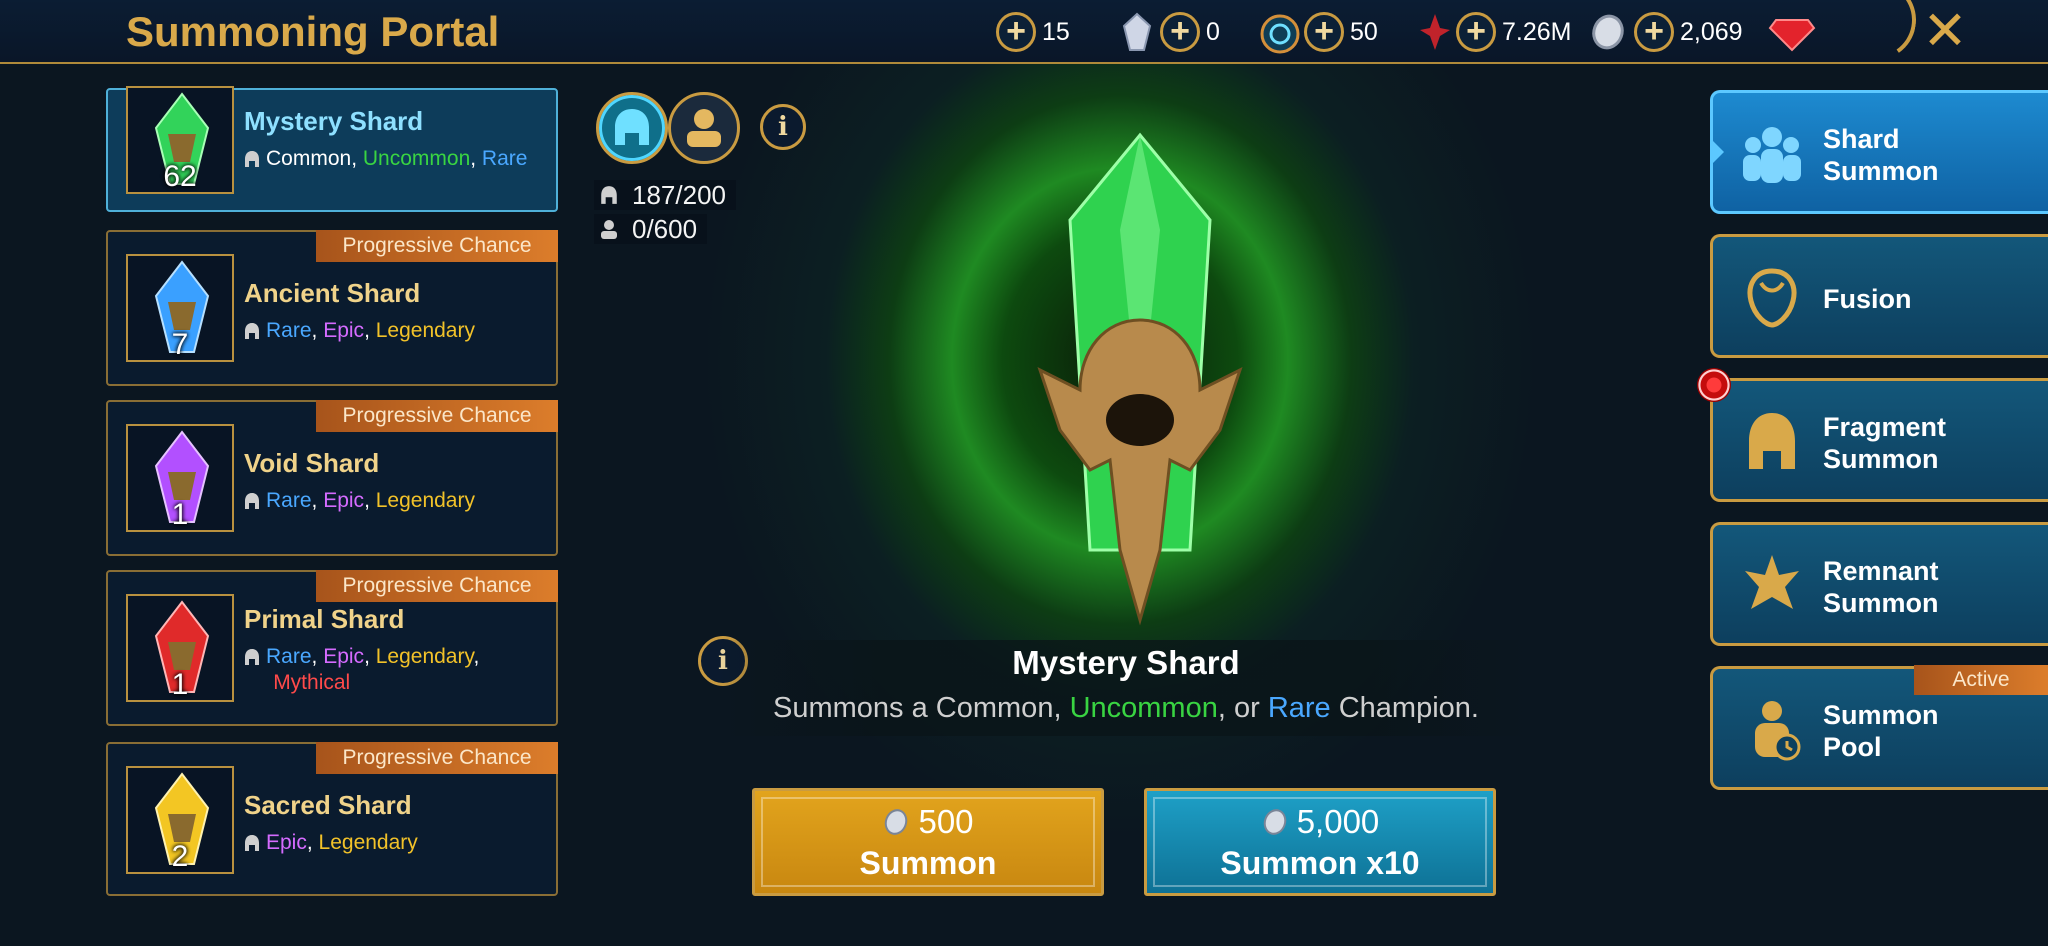 Image resolution: width=2048 pixels, height=946 pixels. Describe the element at coordinates (1772, 298) in the screenshot. I see `fusion-icon` at that location.